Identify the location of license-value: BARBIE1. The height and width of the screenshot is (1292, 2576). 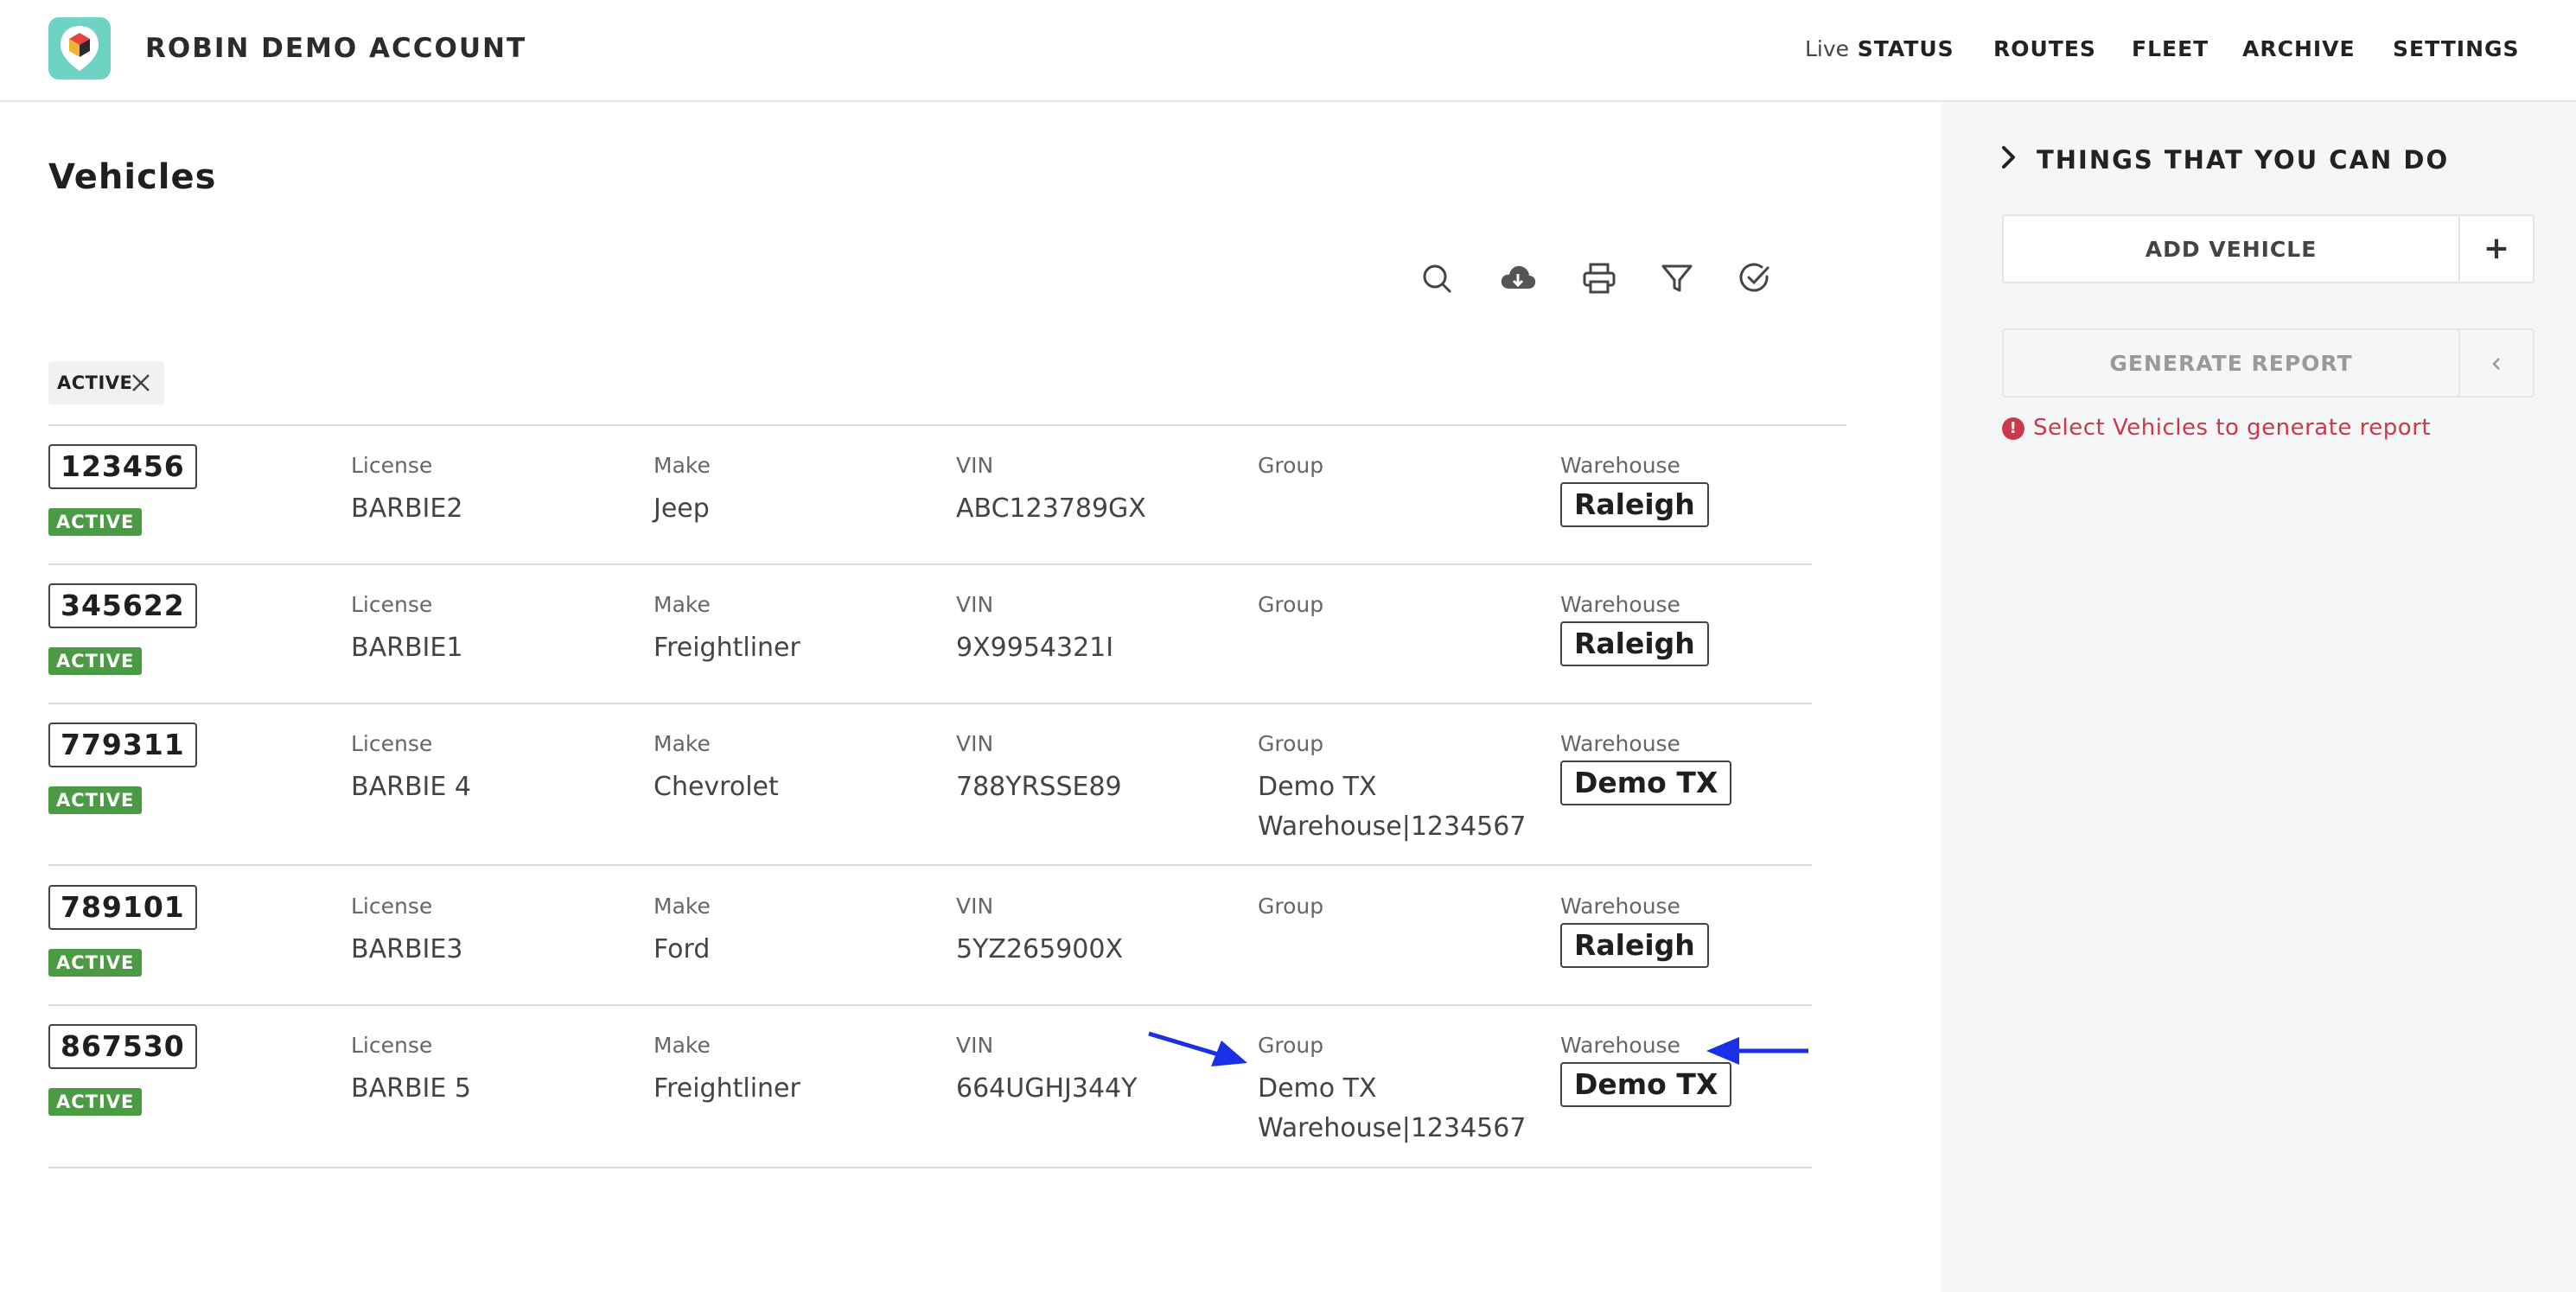
(407, 648).